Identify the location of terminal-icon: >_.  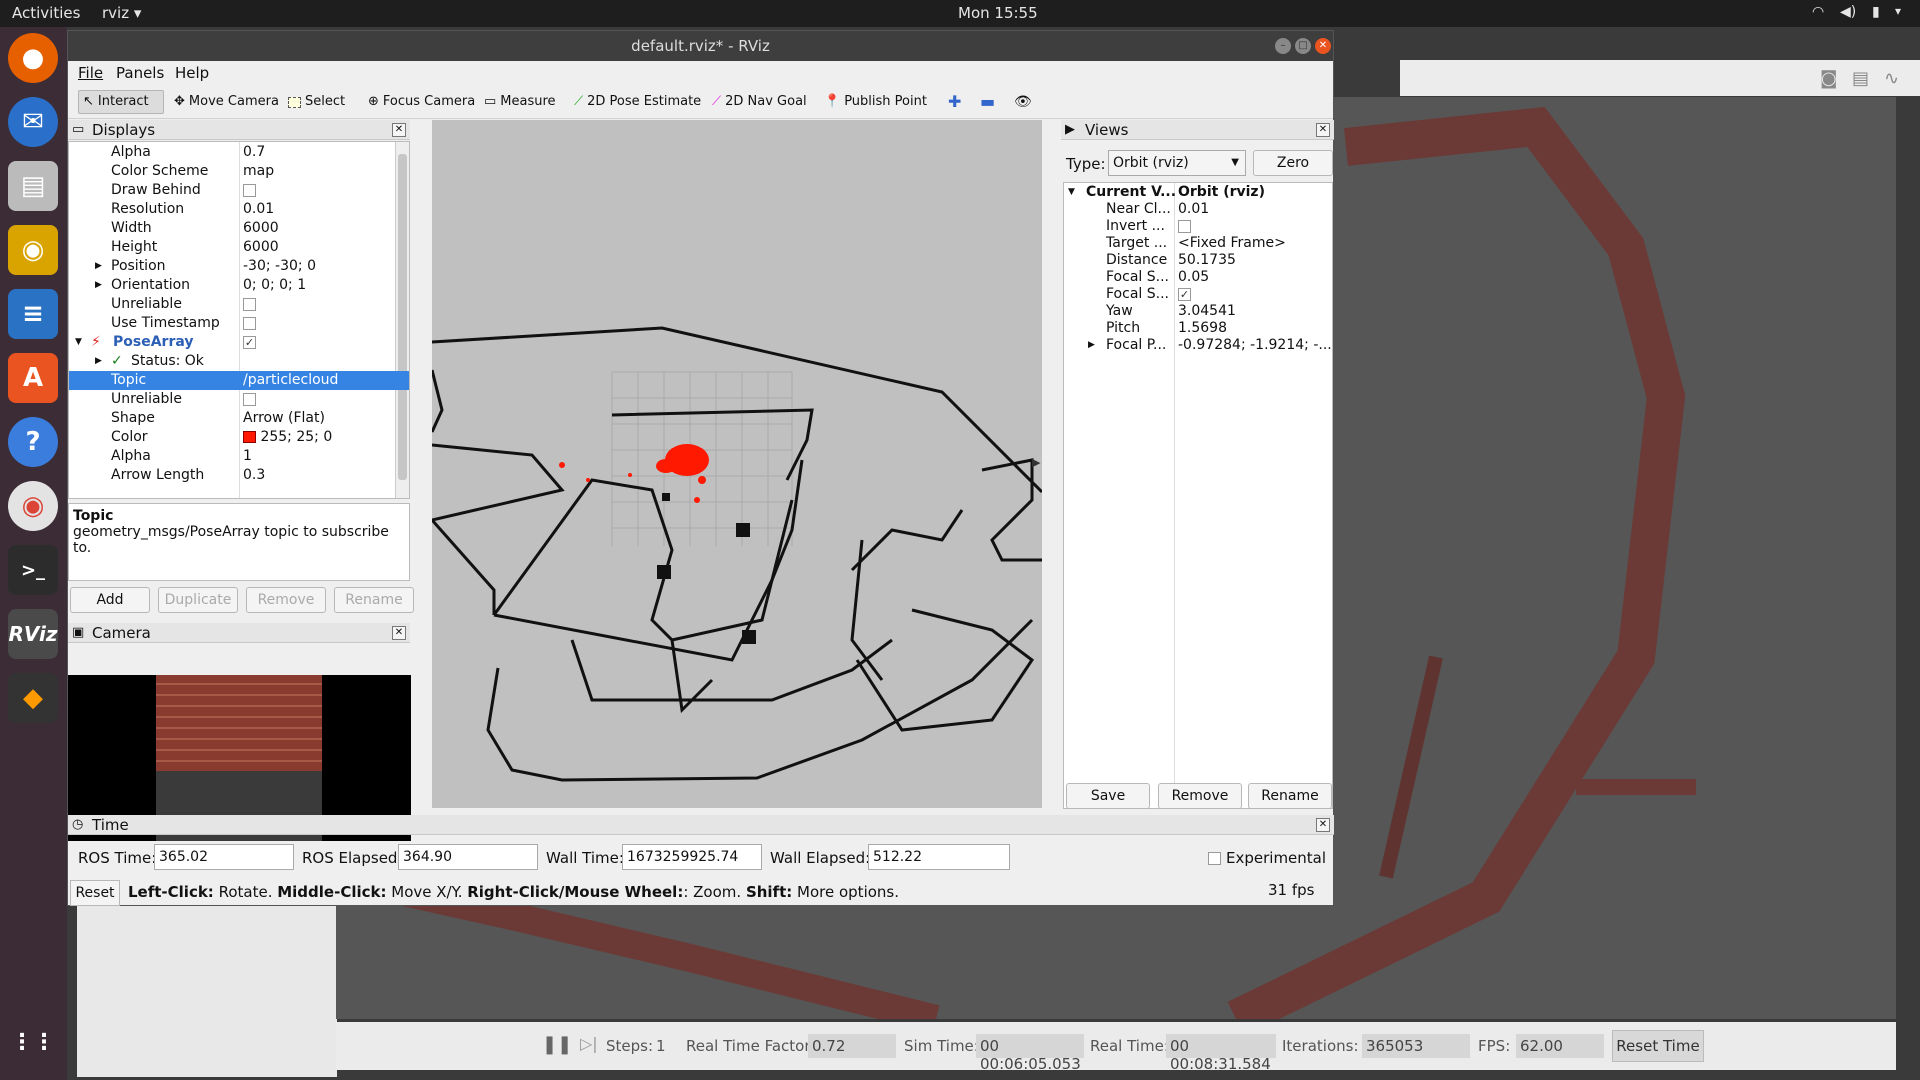
(33, 570).